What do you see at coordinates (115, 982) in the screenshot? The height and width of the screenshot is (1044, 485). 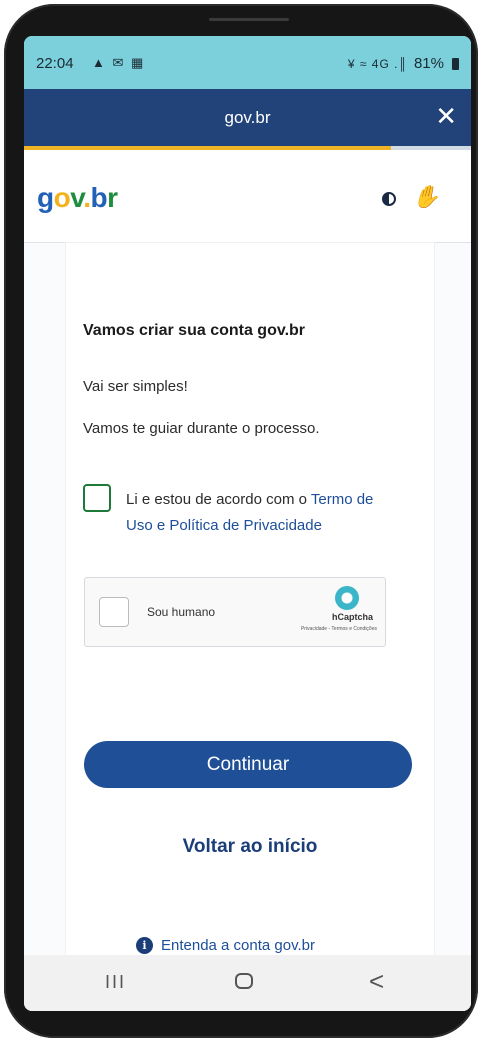 I see `recent-apps-icon: III` at bounding box center [115, 982].